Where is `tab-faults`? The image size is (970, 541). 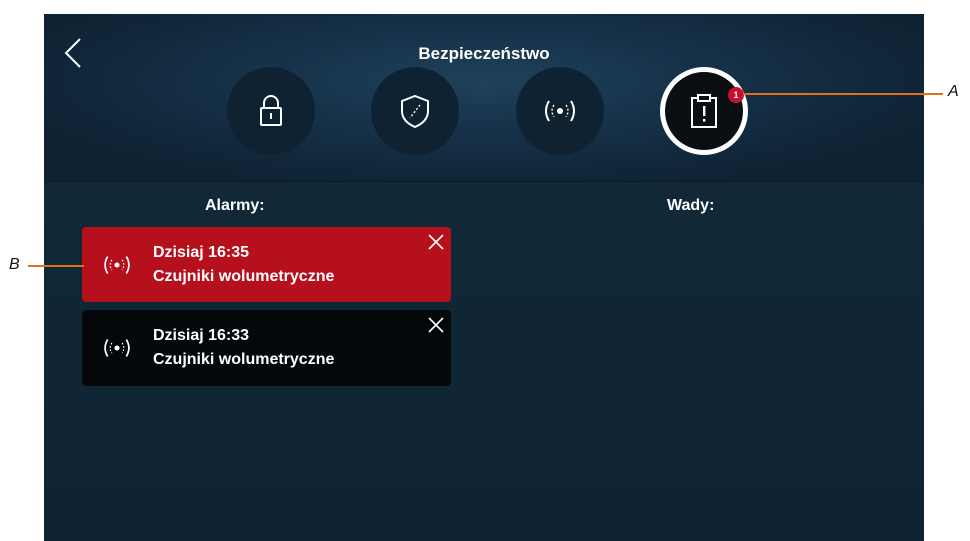 tab-faults is located at coordinates (704, 111).